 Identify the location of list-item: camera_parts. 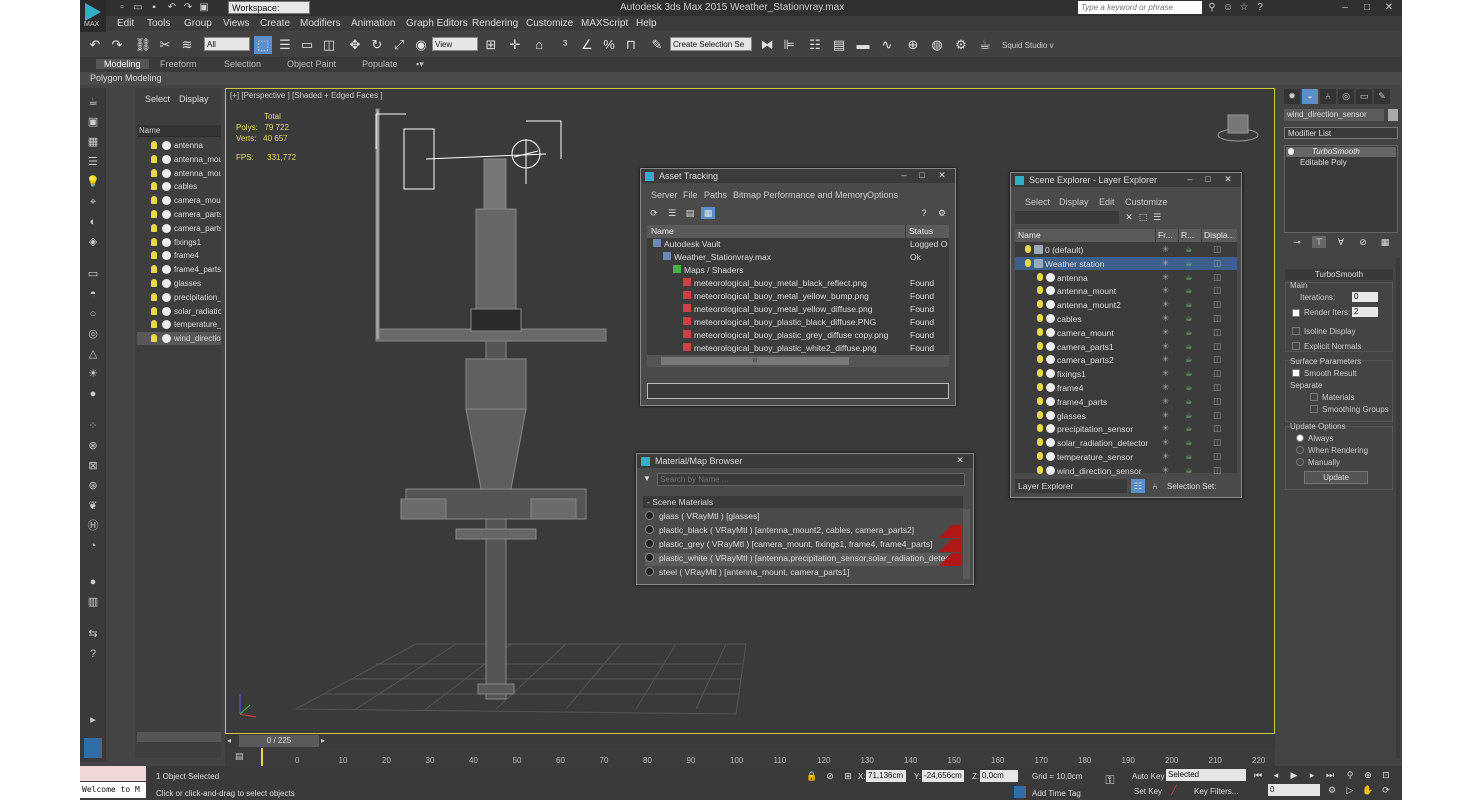
(179, 214).